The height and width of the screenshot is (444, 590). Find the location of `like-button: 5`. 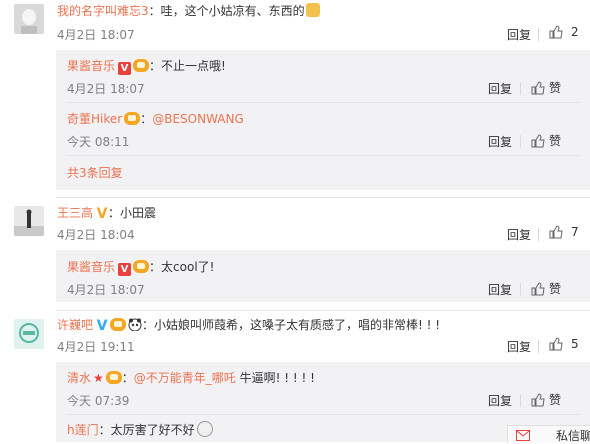

like-button: 5 is located at coordinates (564, 344).